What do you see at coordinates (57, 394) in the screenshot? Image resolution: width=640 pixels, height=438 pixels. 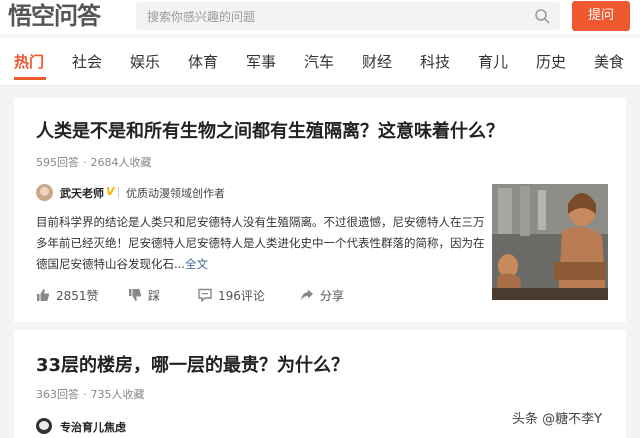 I see `answer-count: 363回答` at bounding box center [57, 394].